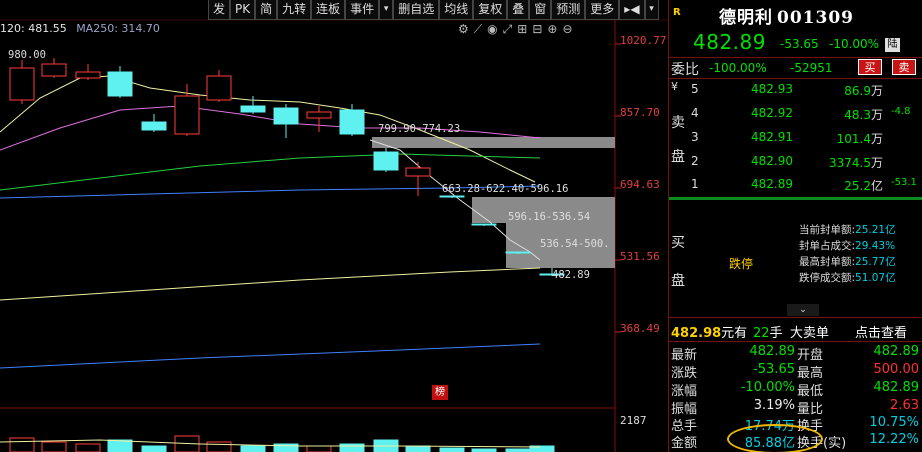 This screenshot has height=452, width=922. I want to click on seal-info-row: 最高封单额:25.77亿, so click(847, 261).